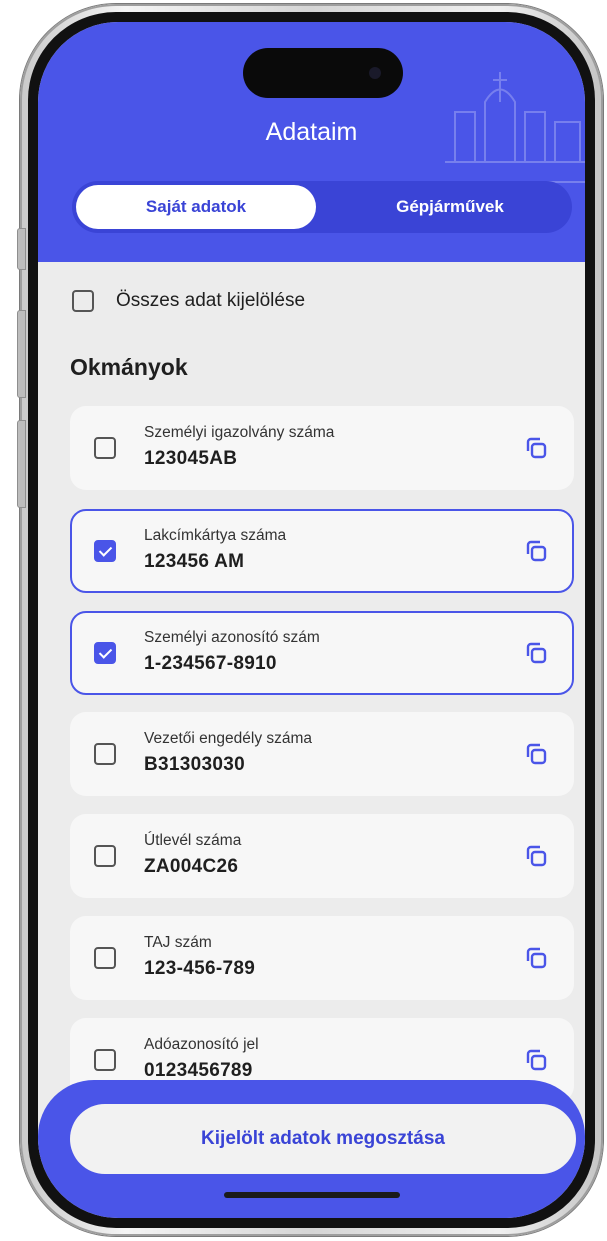 The height and width of the screenshot is (1241, 607). Describe the element at coordinates (323, 1139) in the screenshot. I see `share-selected-button: Kijelölt adatok megosztása` at that location.